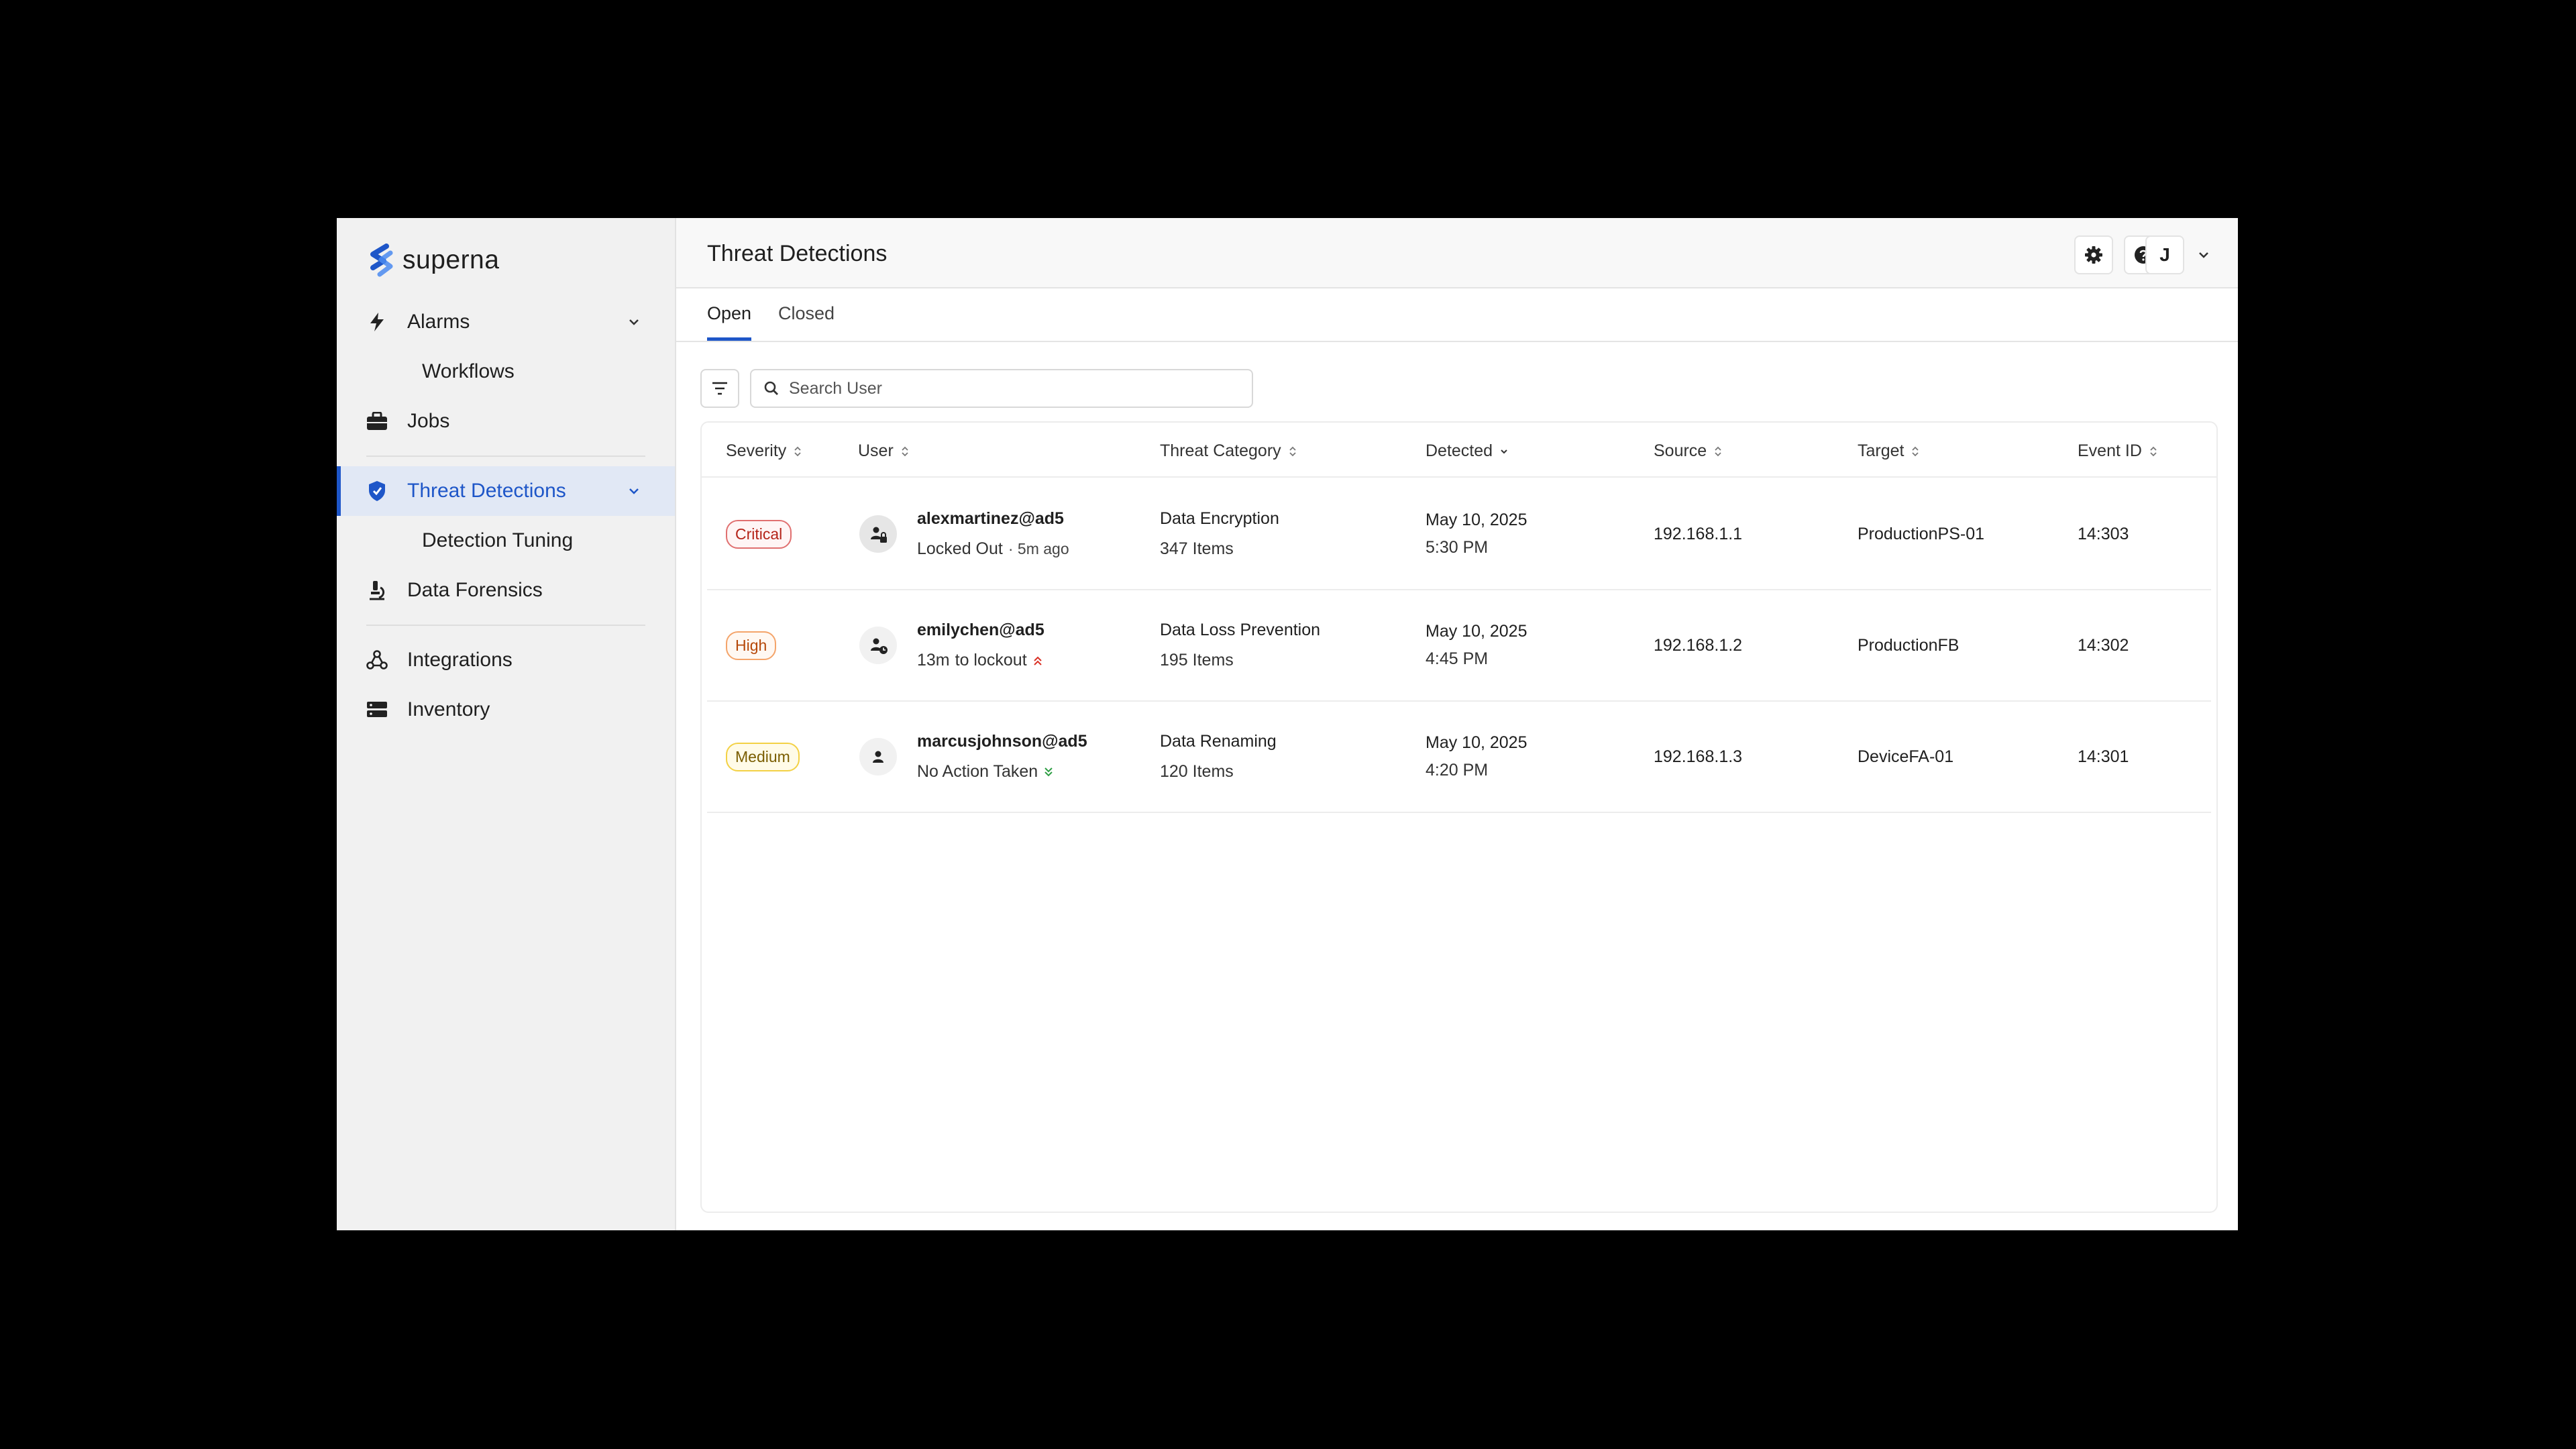  What do you see at coordinates (1220, 450) in the screenshot?
I see `column-label: Threat Category` at bounding box center [1220, 450].